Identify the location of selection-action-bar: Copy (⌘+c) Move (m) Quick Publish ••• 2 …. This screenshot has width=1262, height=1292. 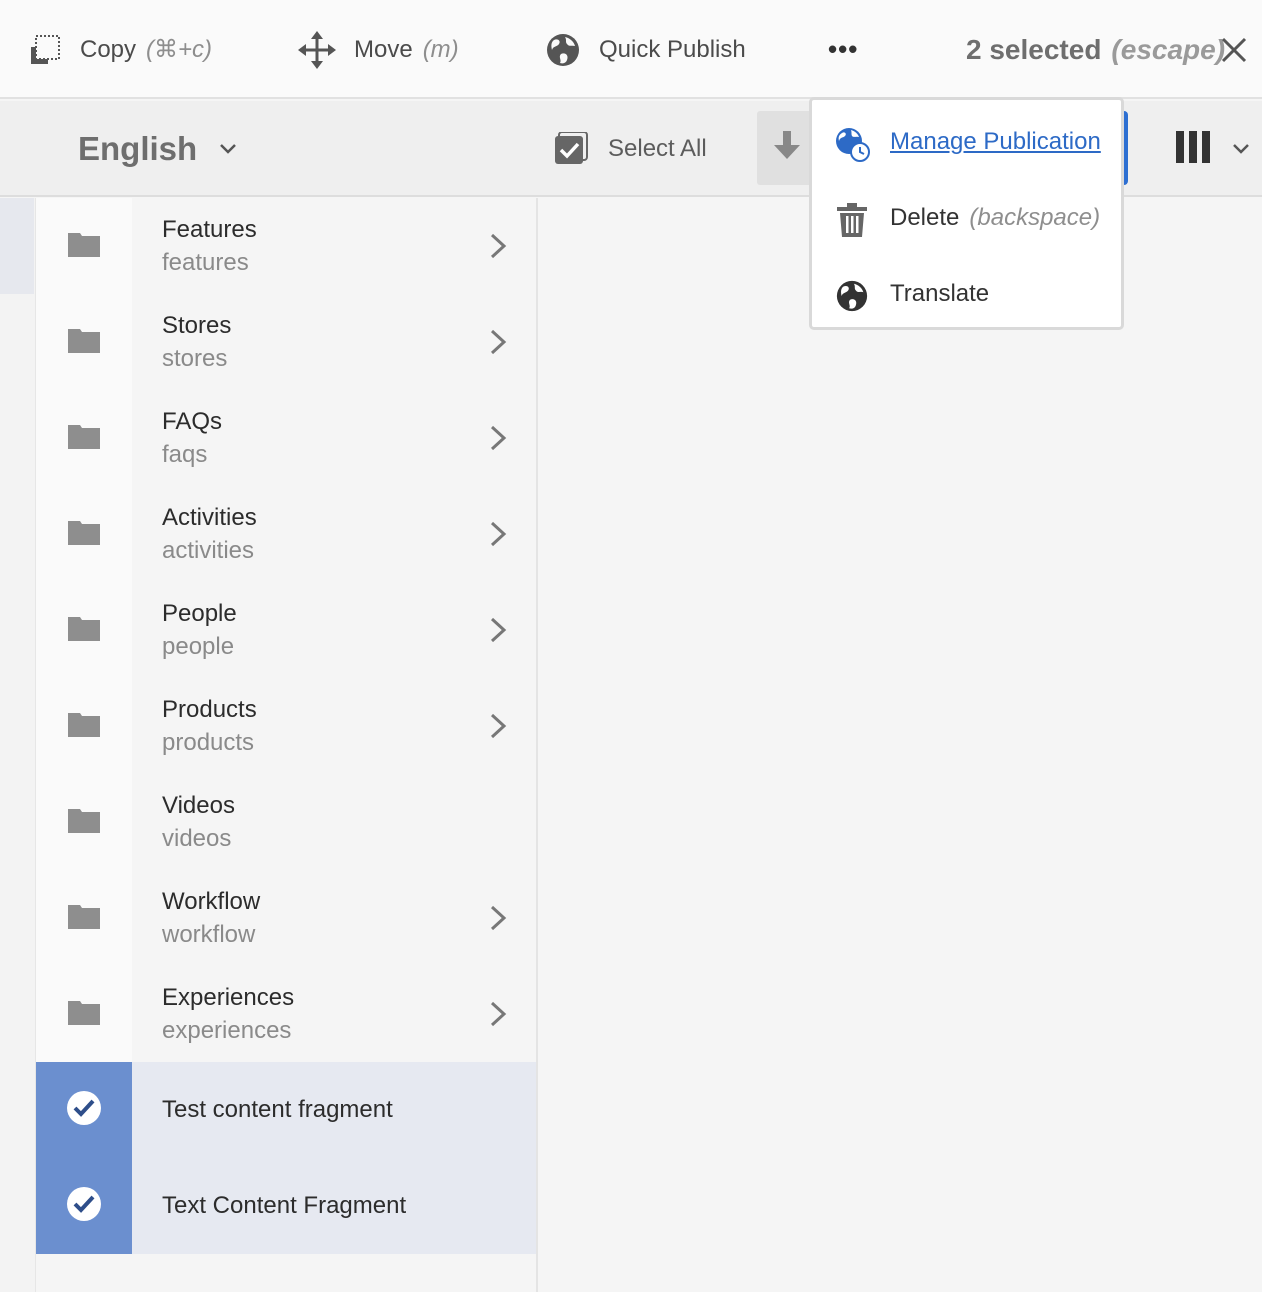
(631, 49).